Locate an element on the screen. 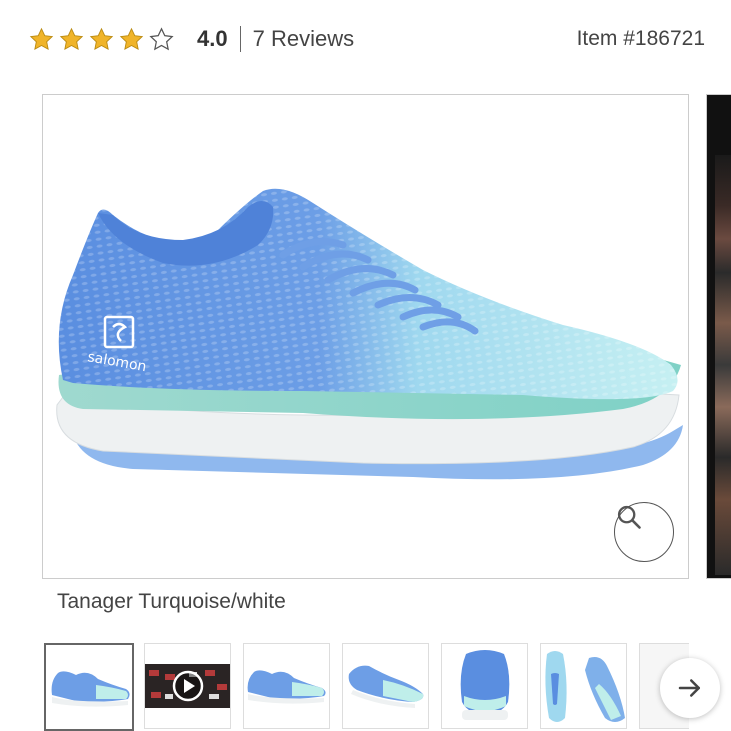 This screenshot has width=731, height=731. thumbnail-video is located at coordinates (187, 686).